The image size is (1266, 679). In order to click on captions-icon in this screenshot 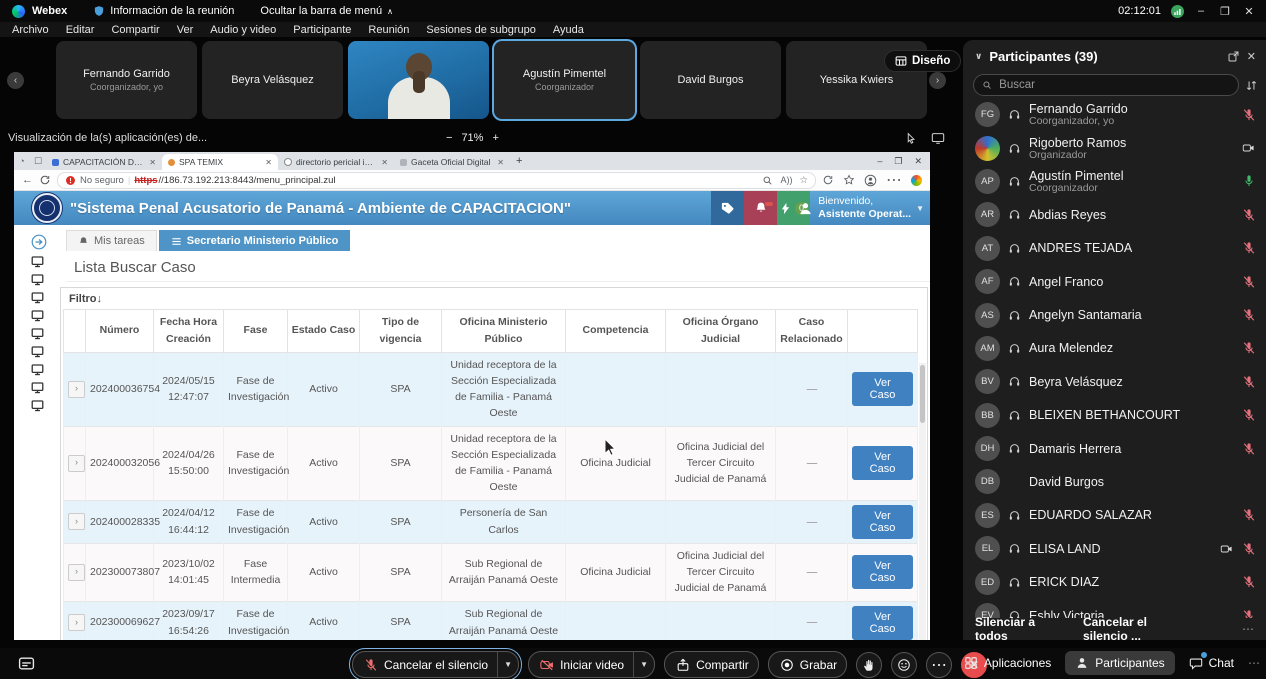, I will do `click(26, 663)`.